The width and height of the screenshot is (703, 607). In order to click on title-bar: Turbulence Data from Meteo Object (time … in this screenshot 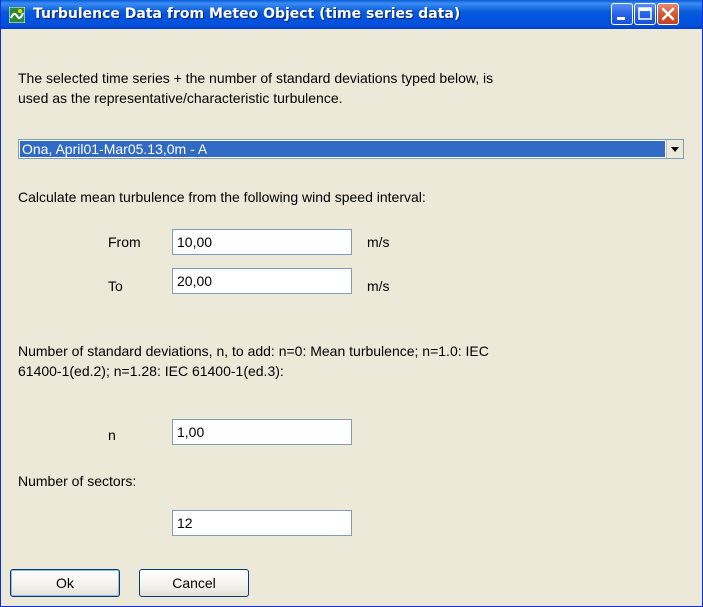, I will do `click(351, 14)`.